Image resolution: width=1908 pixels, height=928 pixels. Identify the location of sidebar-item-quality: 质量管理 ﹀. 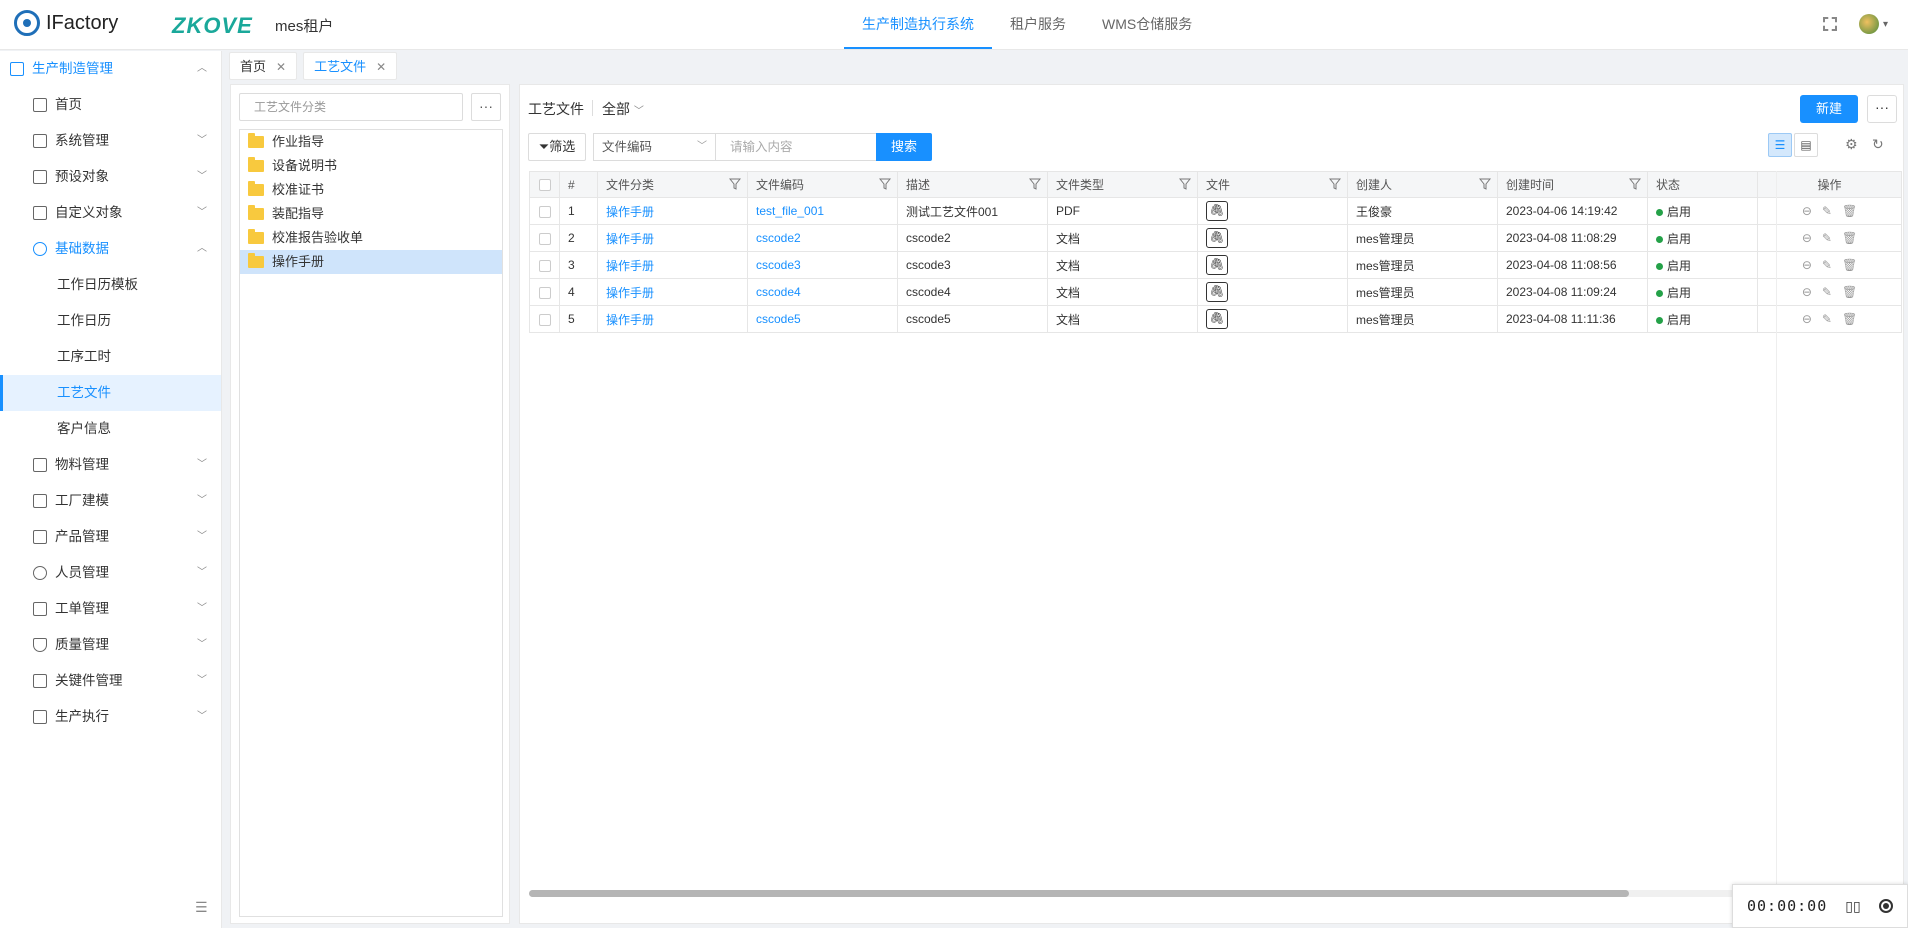
(110, 645).